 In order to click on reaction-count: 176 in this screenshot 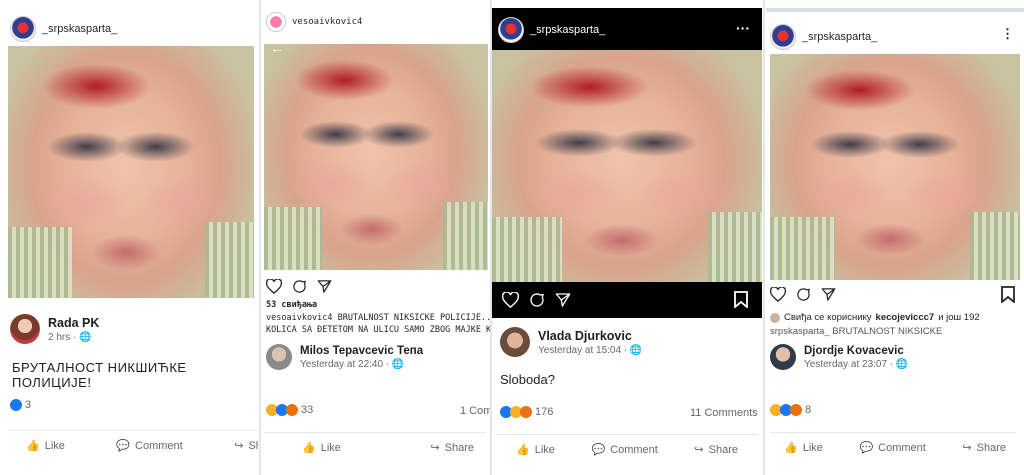, I will do `click(544, 412)`.